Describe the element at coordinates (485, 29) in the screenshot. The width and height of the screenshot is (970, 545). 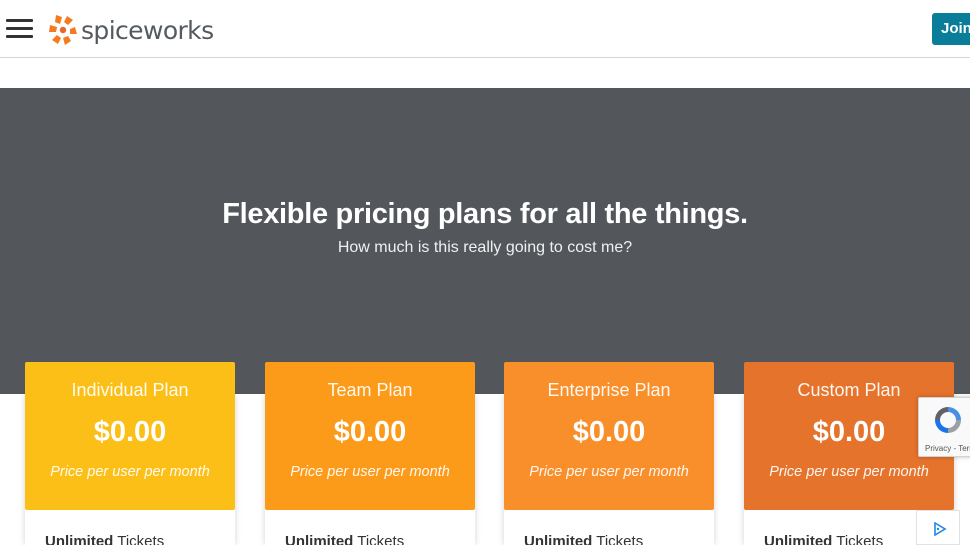
I see `site-header: spiceworks Join` at that location.